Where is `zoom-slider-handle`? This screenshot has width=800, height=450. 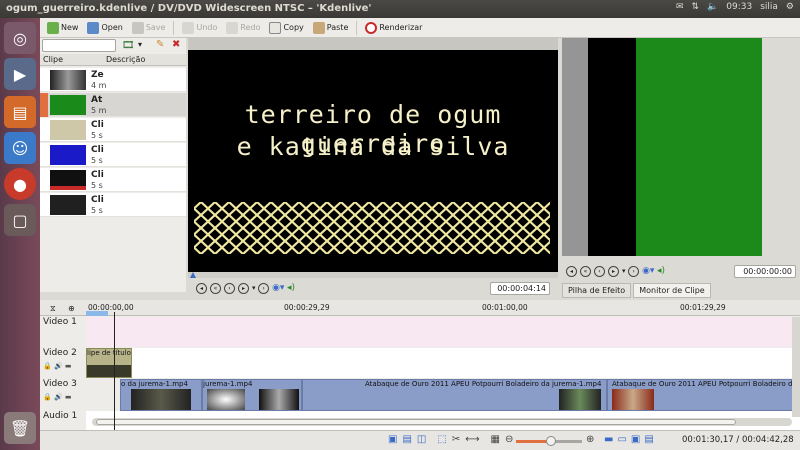 zoom-slider-handle is located at coordinates (551, 441).